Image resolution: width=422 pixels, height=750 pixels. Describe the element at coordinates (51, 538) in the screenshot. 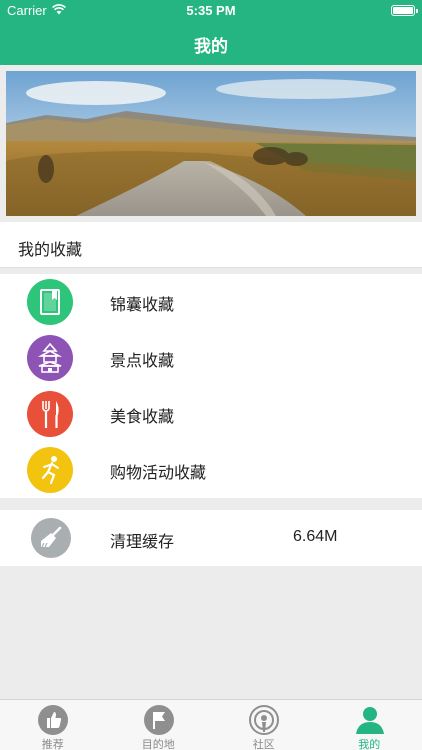

I see `broom-icon` at that location.